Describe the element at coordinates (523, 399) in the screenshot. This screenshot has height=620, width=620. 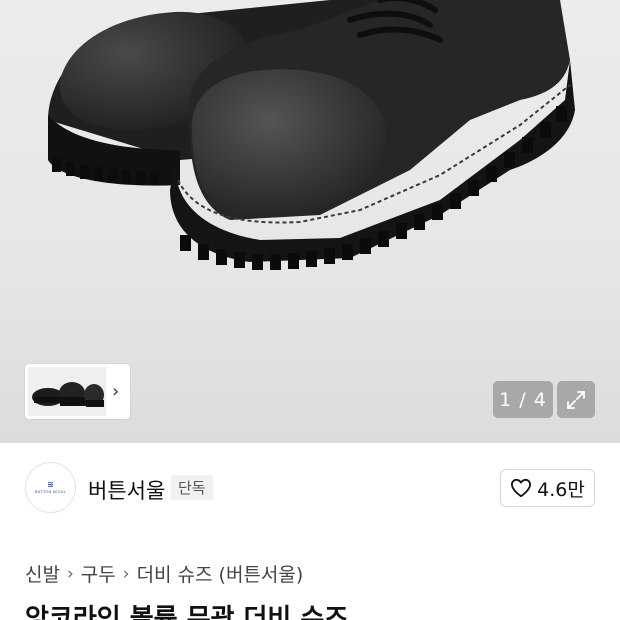
I see `image-page-counter: 1 / 4` at that location.